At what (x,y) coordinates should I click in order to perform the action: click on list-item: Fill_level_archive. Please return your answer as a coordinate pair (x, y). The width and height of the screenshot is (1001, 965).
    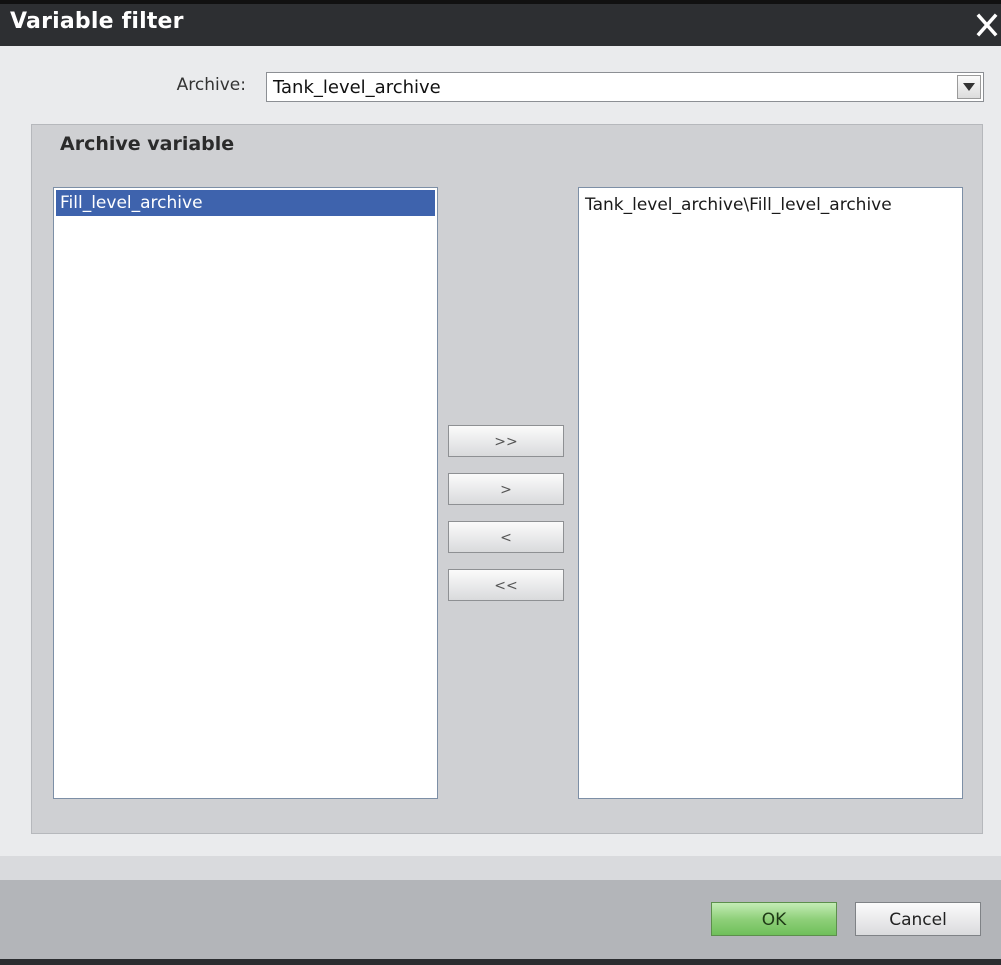
    Looking at the image, I should click on (245, 203).